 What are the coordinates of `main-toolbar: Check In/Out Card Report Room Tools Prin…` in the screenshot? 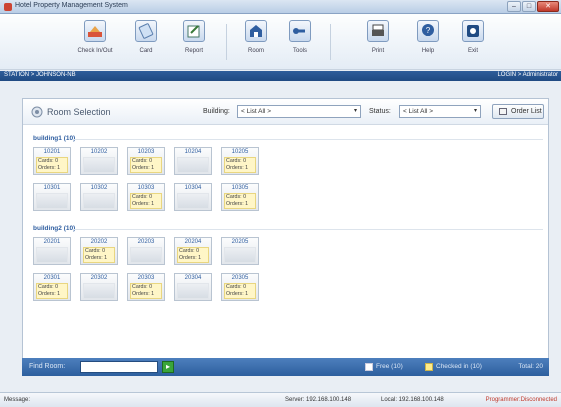 It's located at (280, 42).